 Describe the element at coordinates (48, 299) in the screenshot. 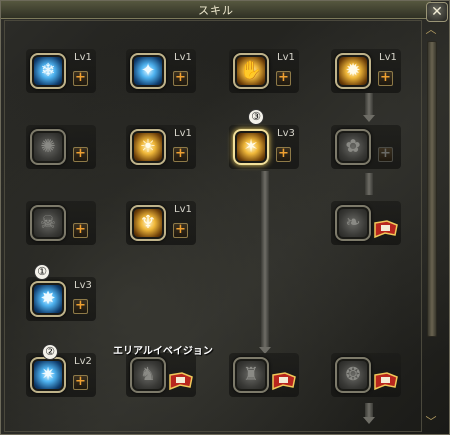

I see `ice-burst-skill-icon: ✸` at that location.